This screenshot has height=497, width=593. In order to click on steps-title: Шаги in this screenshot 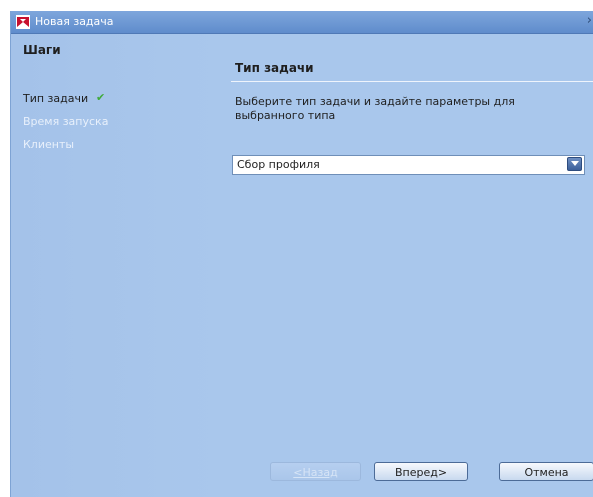, I will do `click(42, 50)`.